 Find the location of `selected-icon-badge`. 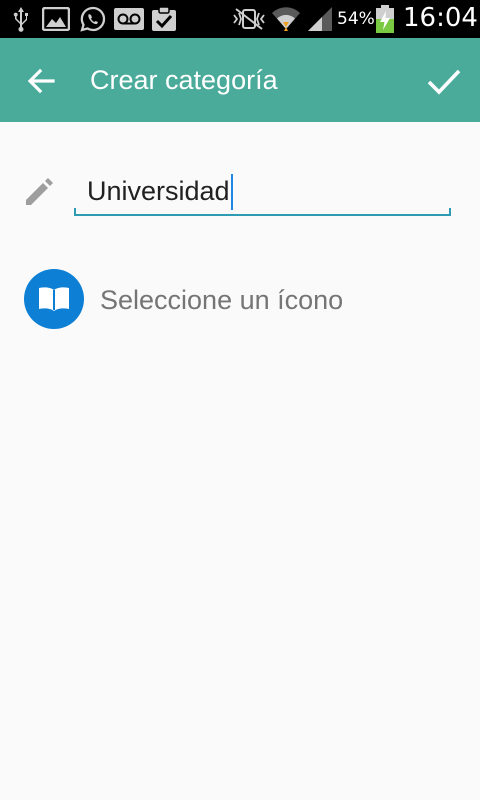

selected-icon-badge is located at coordinates (54, 299).